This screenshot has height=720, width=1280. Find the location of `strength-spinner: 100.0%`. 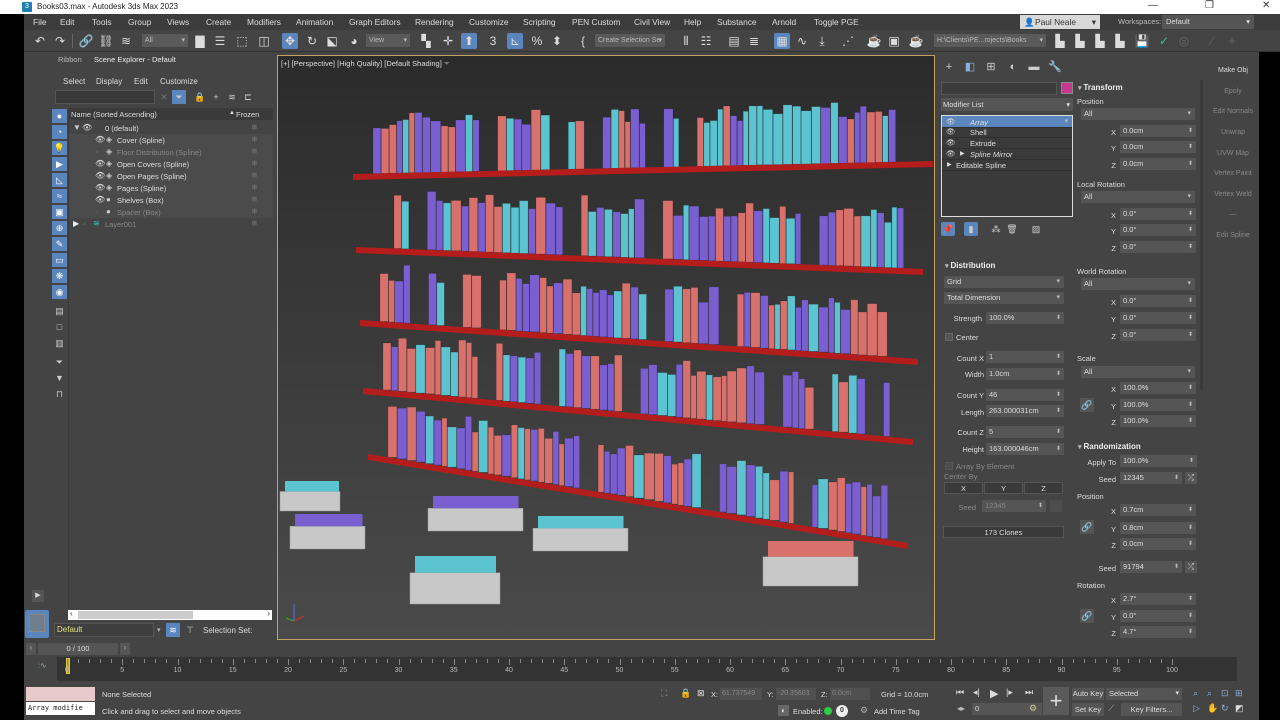

strength-spinner: 100.0% is located at coordinates (1025, 318).